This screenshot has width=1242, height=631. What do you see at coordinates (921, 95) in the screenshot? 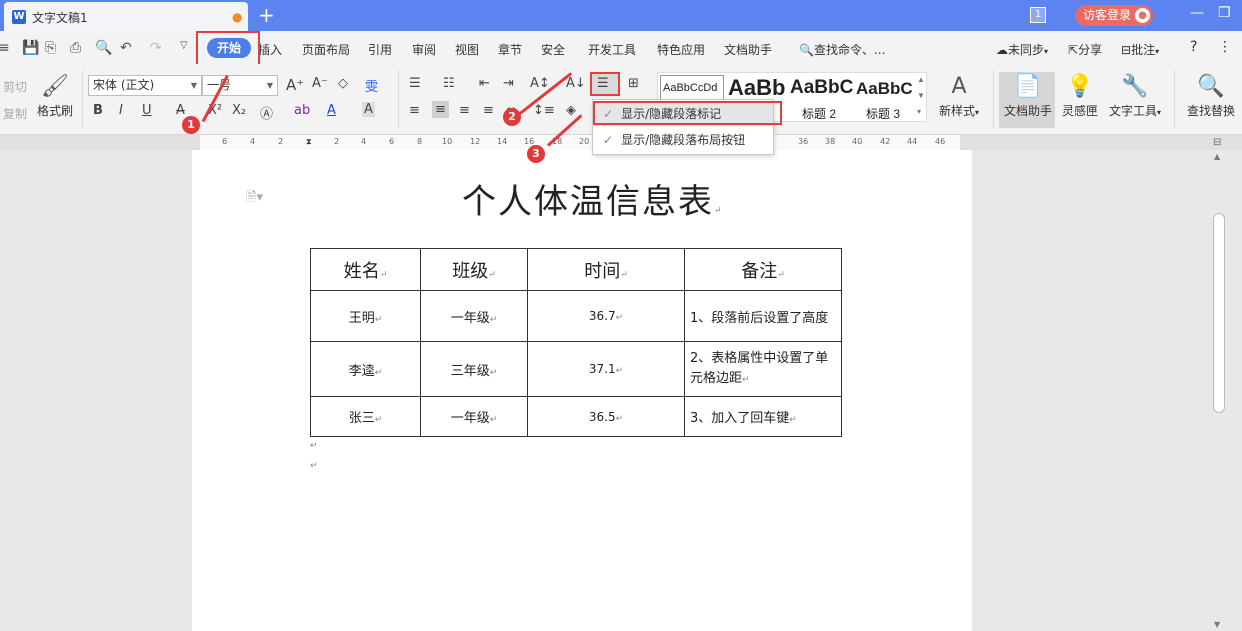
I see `style-scroll-down-icon: ▼` at bounding box center [921, 95].